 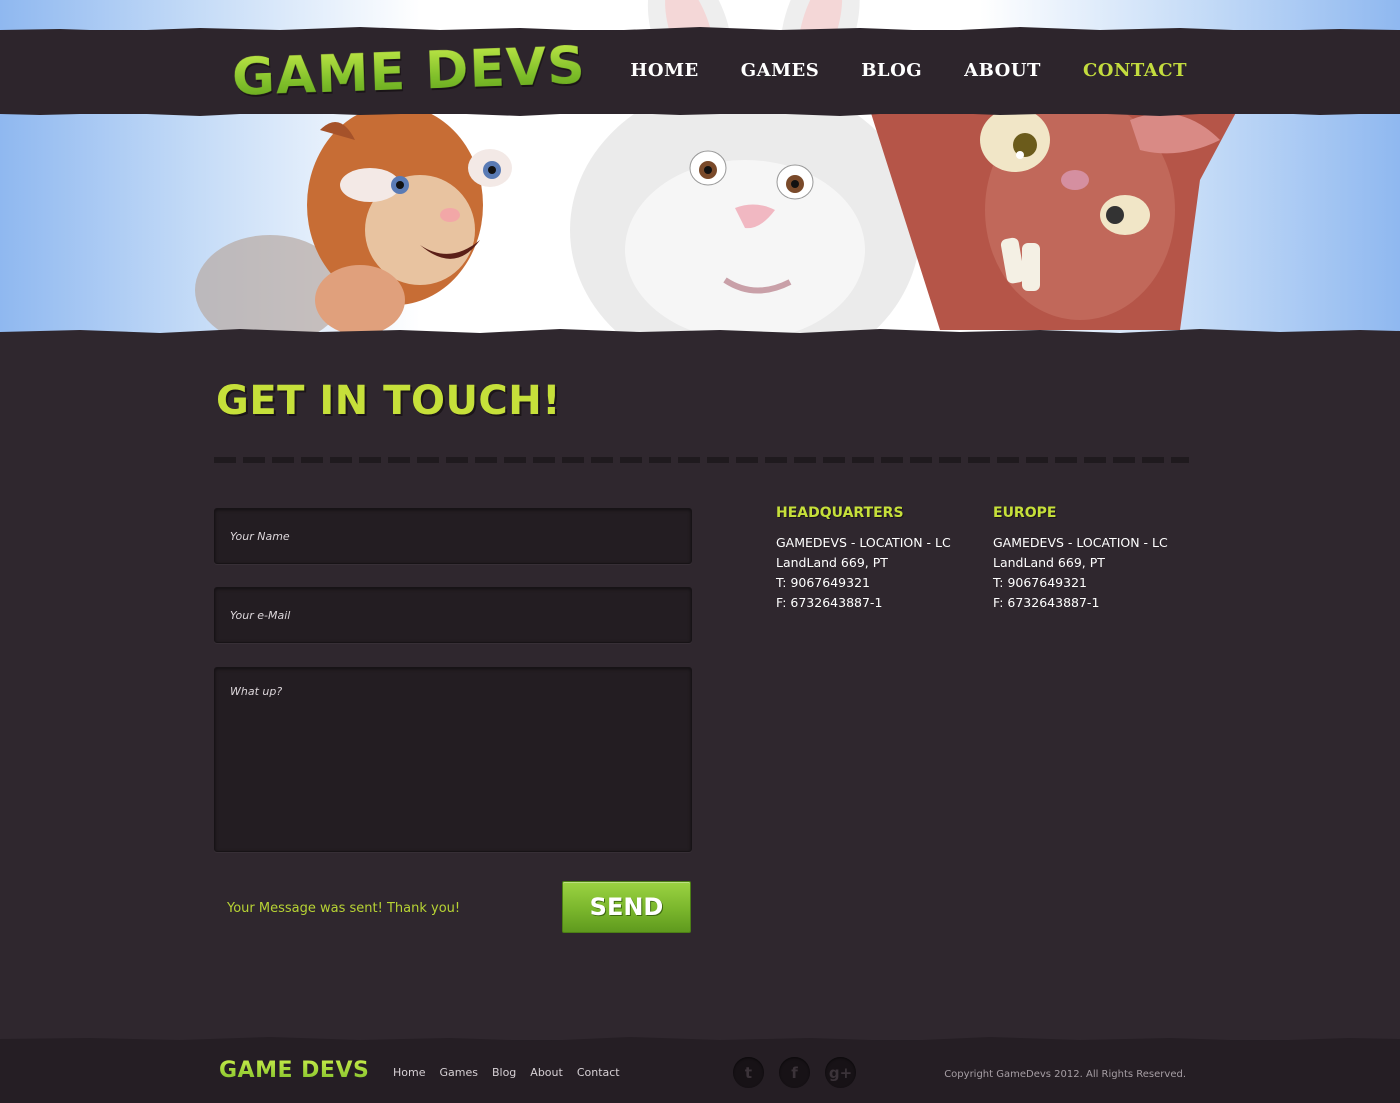 I want to click on nav-about: ABOUT, so click(x=1002, y=70).